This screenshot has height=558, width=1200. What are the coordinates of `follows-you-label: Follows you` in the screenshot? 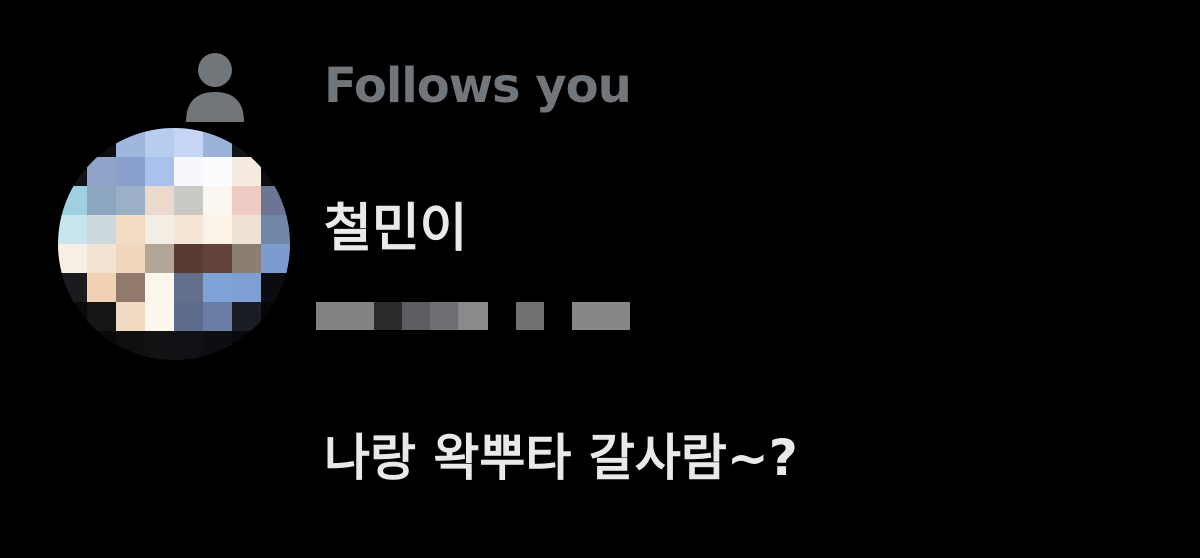 It's located at (478, 86).